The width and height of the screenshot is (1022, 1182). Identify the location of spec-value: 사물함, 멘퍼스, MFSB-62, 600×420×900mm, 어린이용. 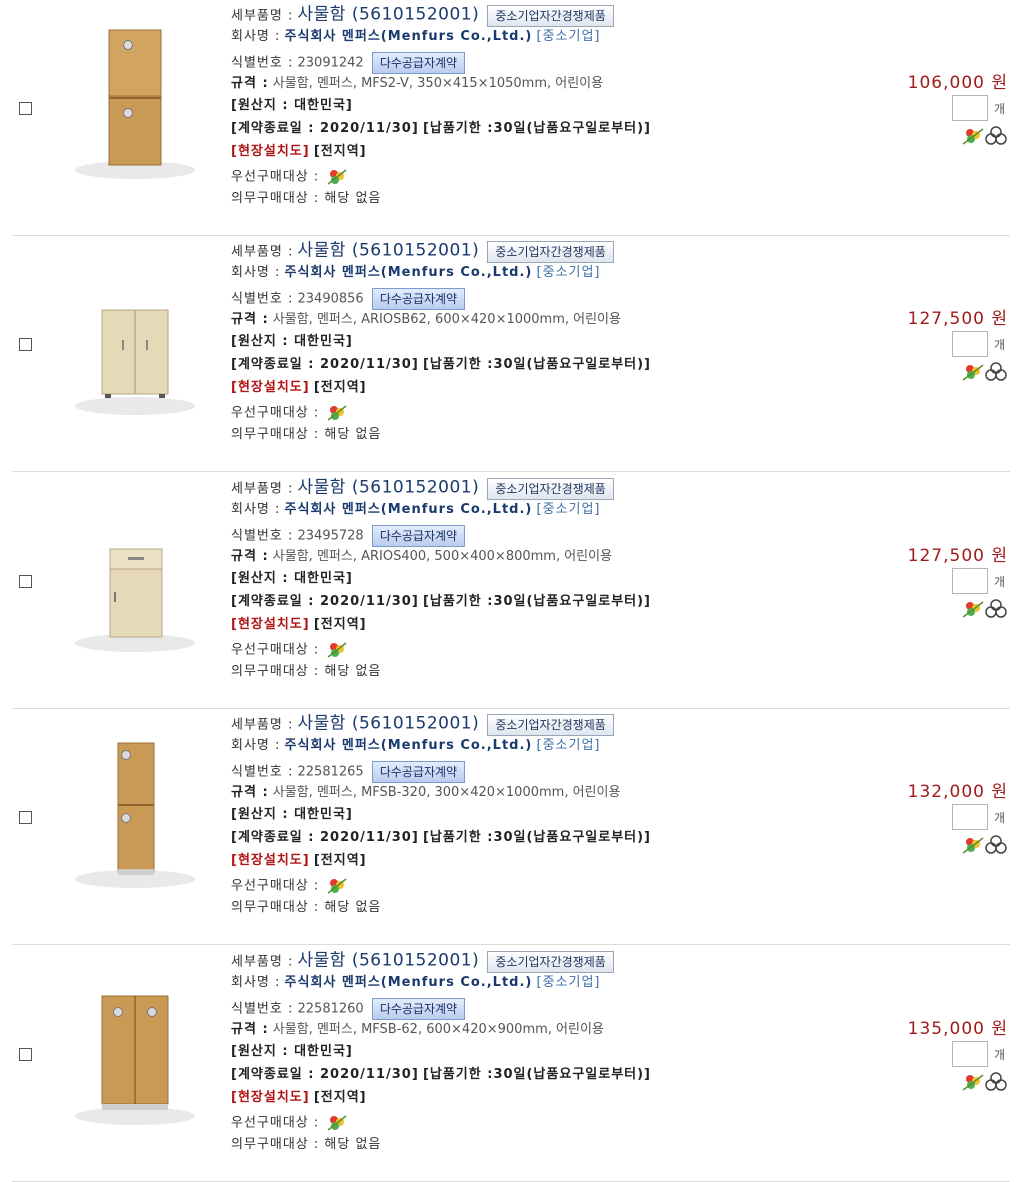
(438, 1029).